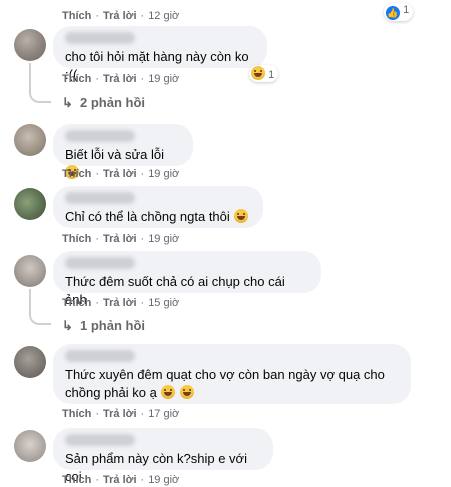  I want to click on reaction-summary: 1, so click(264, 73).